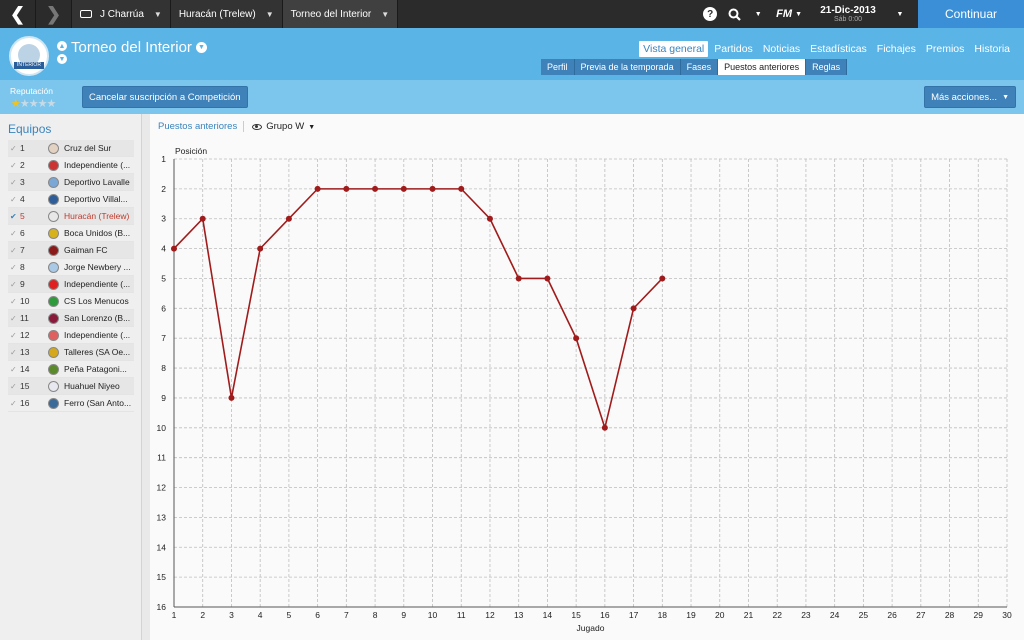  I want to click on team-position: 8, so click(22, 267).